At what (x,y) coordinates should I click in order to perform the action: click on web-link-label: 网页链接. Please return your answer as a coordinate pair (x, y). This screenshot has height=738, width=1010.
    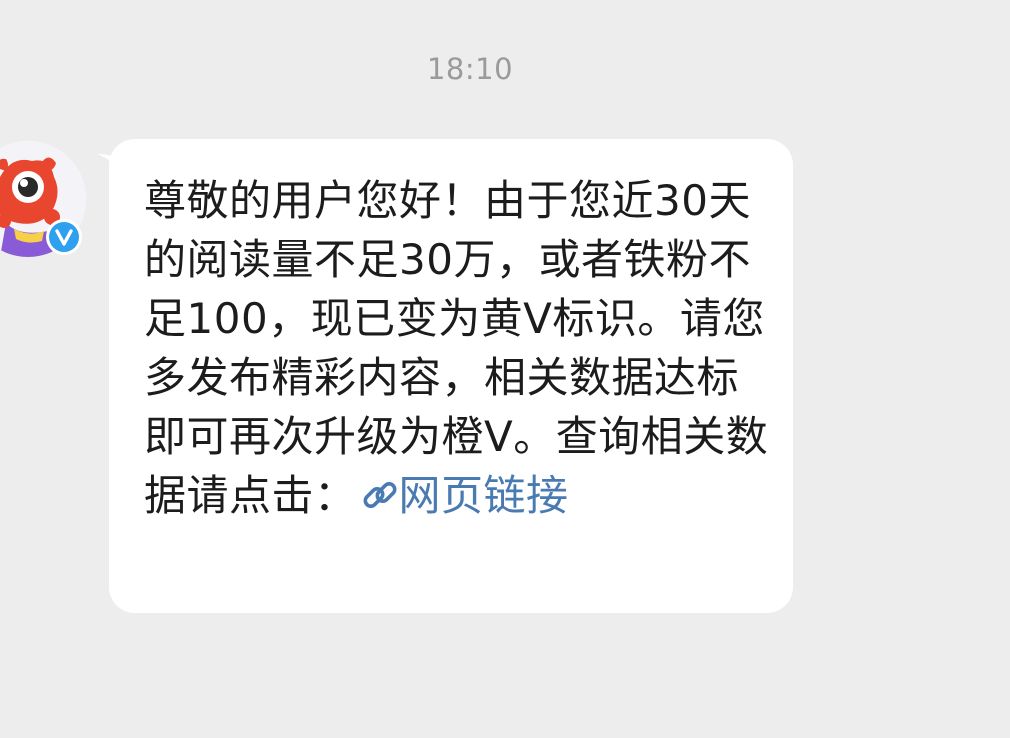
    Looking at the image, I should click on (484, 495).